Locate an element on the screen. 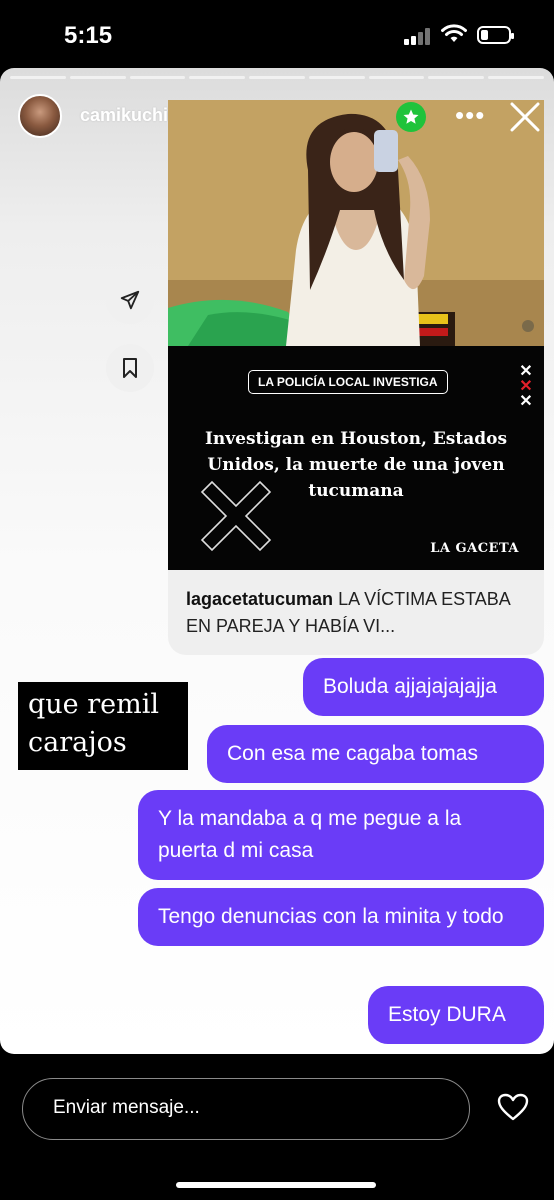 Image resolution: width=554 pixels, height=1200 pixels. chat-bubble: Boluda ajjajajajajja is located at coordinates (423, 687).